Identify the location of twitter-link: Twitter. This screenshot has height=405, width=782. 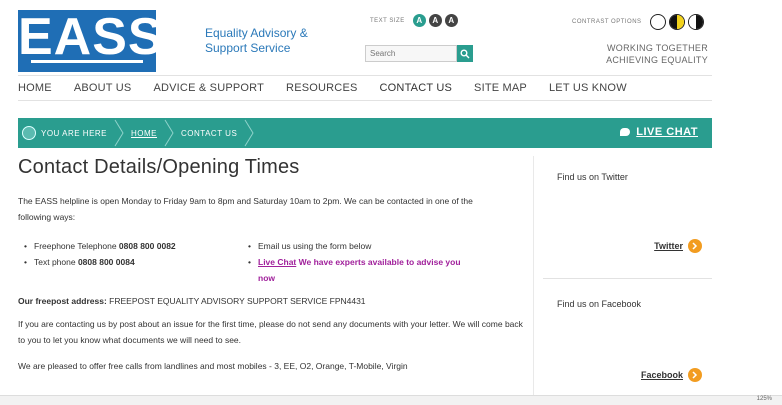
(678, 246).